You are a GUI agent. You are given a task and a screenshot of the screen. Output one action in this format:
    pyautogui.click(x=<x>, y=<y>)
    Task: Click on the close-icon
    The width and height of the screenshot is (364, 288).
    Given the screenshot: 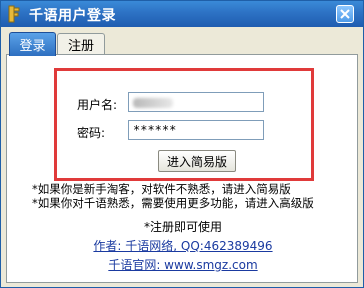 What is the action you would take?
    pyautogui.click(x=345, y=14)
    